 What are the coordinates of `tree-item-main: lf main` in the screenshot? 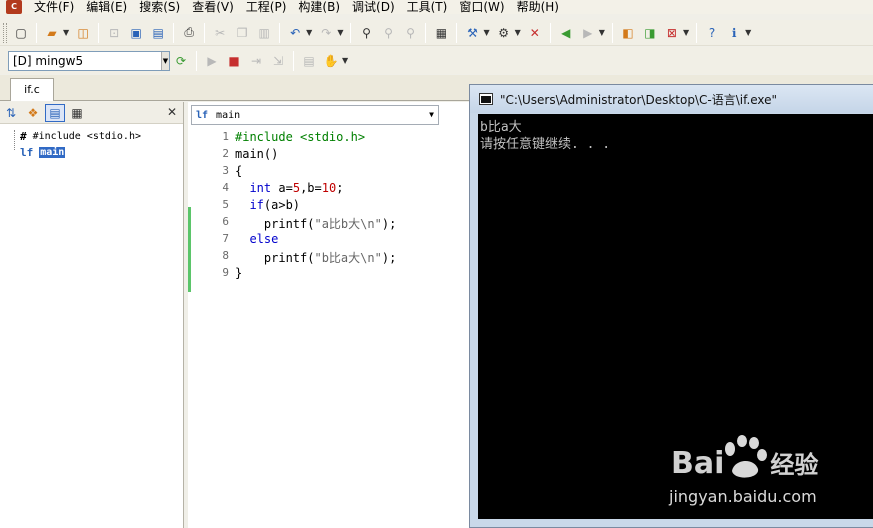 It's located at (40, 152).